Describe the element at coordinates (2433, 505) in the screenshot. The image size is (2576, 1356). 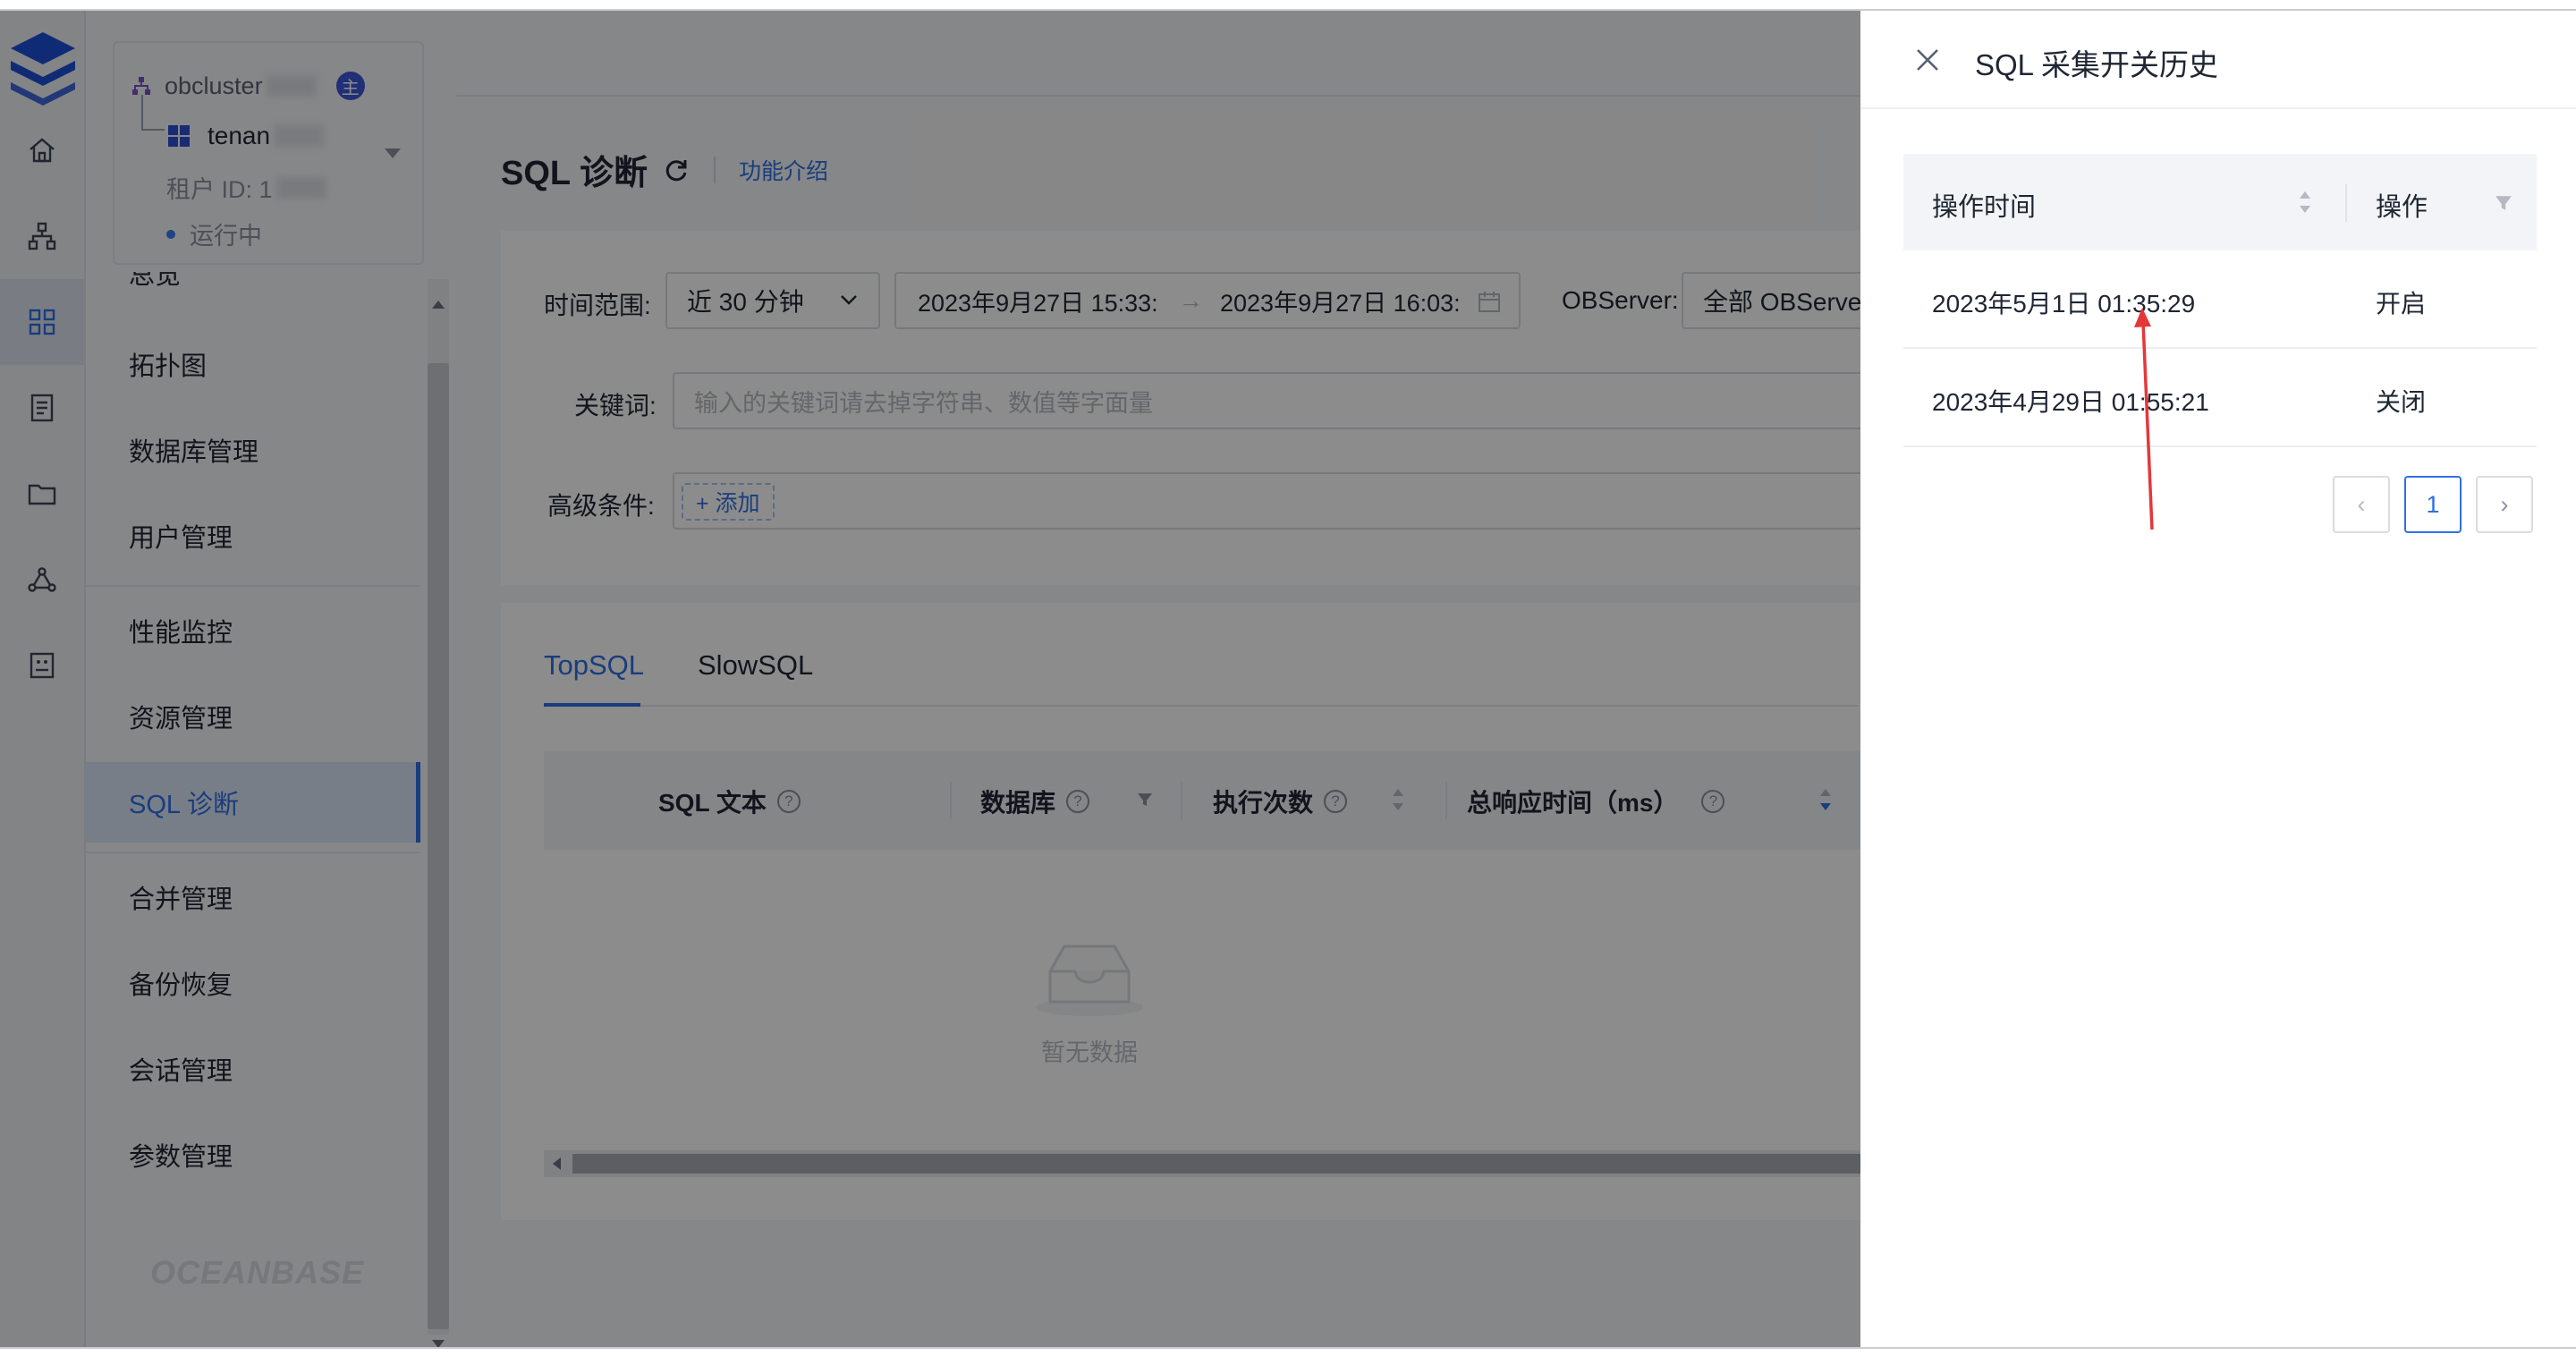
I see `pagination-page-1: 1` at that location.